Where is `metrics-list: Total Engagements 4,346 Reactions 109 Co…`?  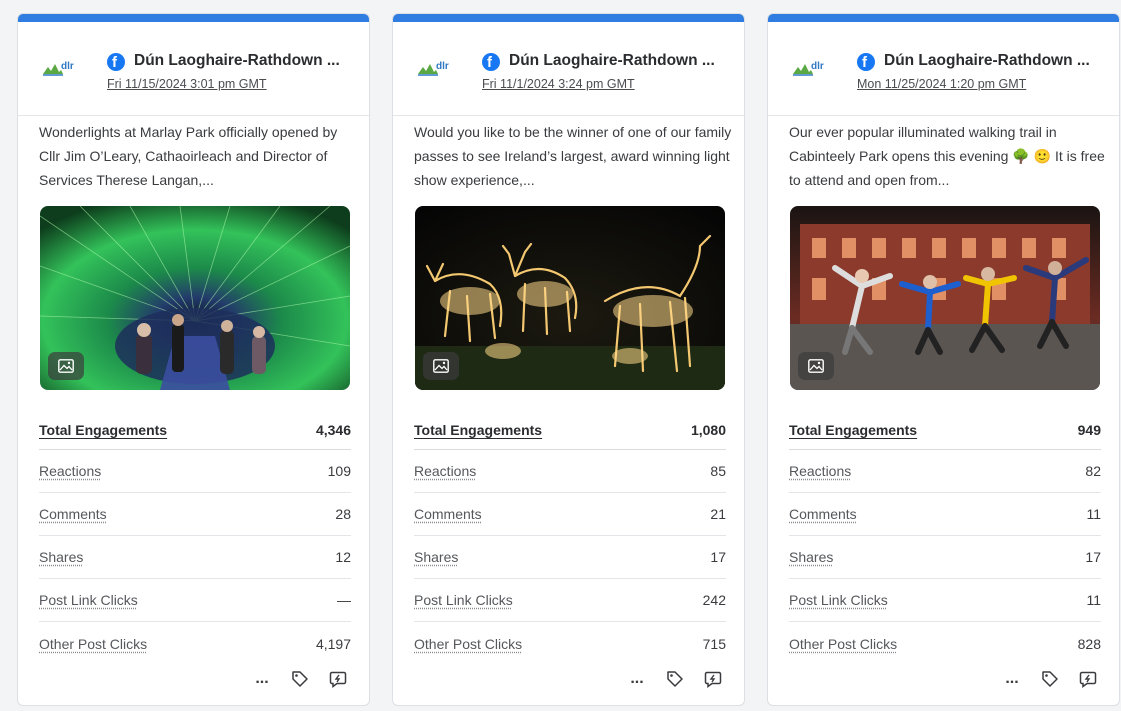
metrics-list: Total Engagements 4,346 Reactions 109 Co… is located at coordinates (195, 537).